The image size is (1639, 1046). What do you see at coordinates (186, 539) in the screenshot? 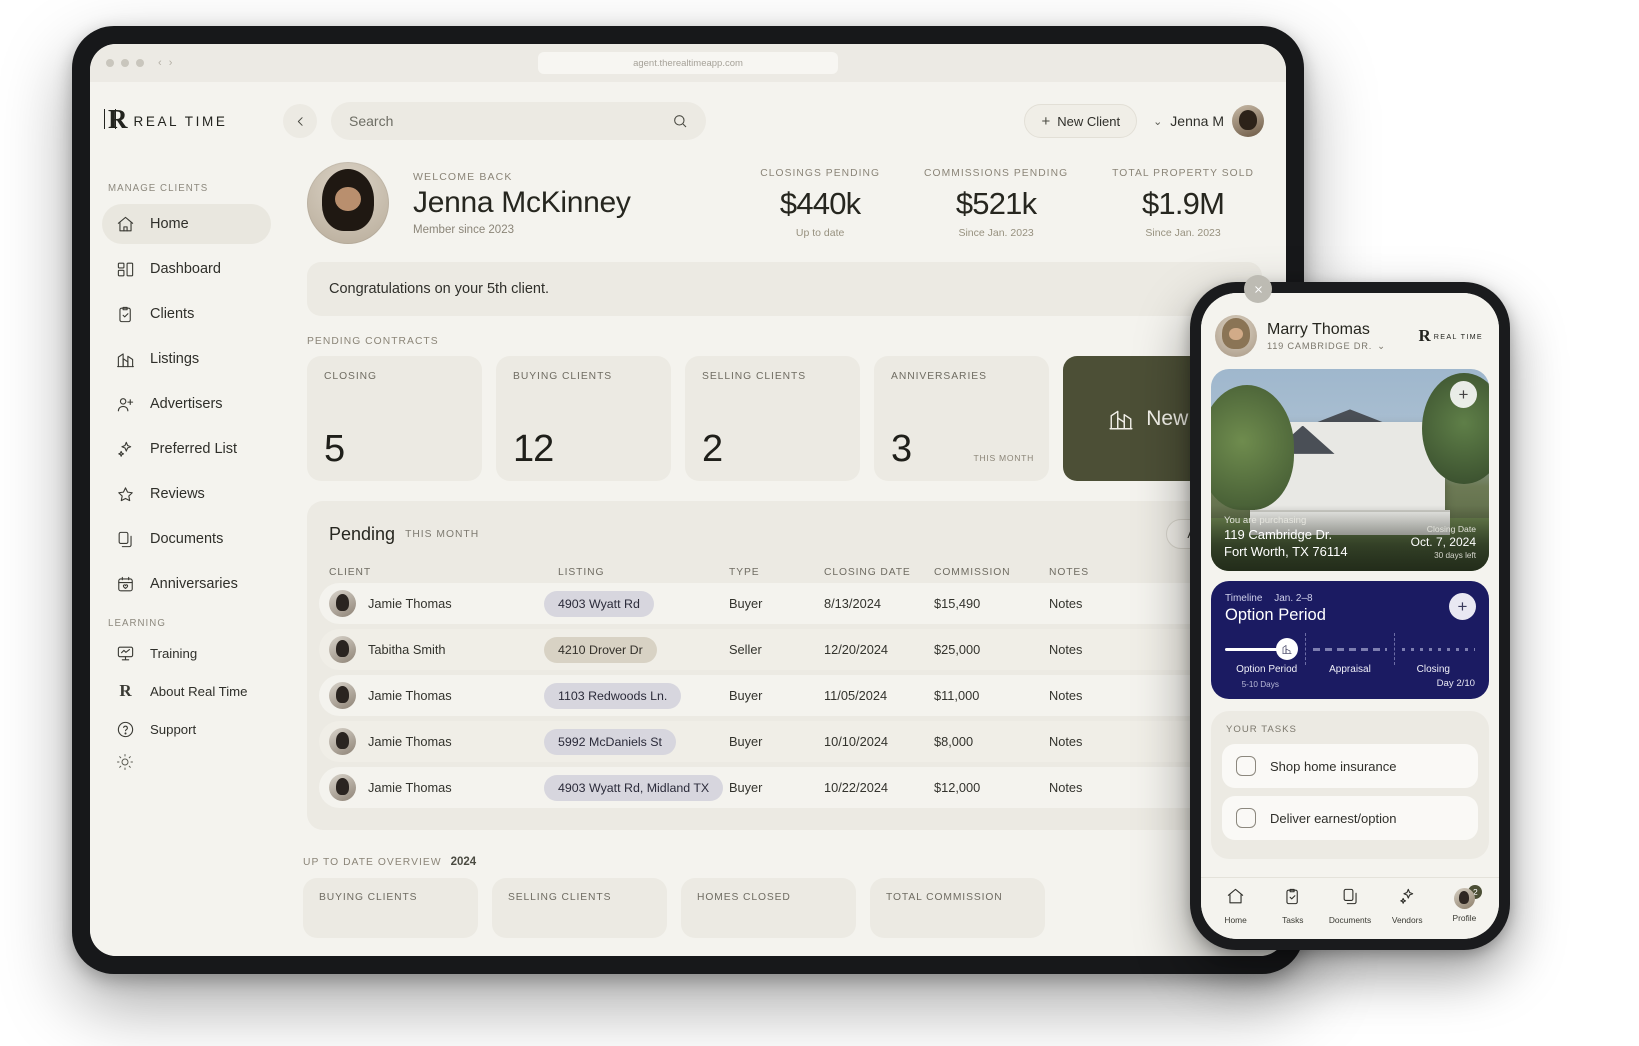
I see `sidebar-item-documents: Documents` at bounding box center [186, 539].